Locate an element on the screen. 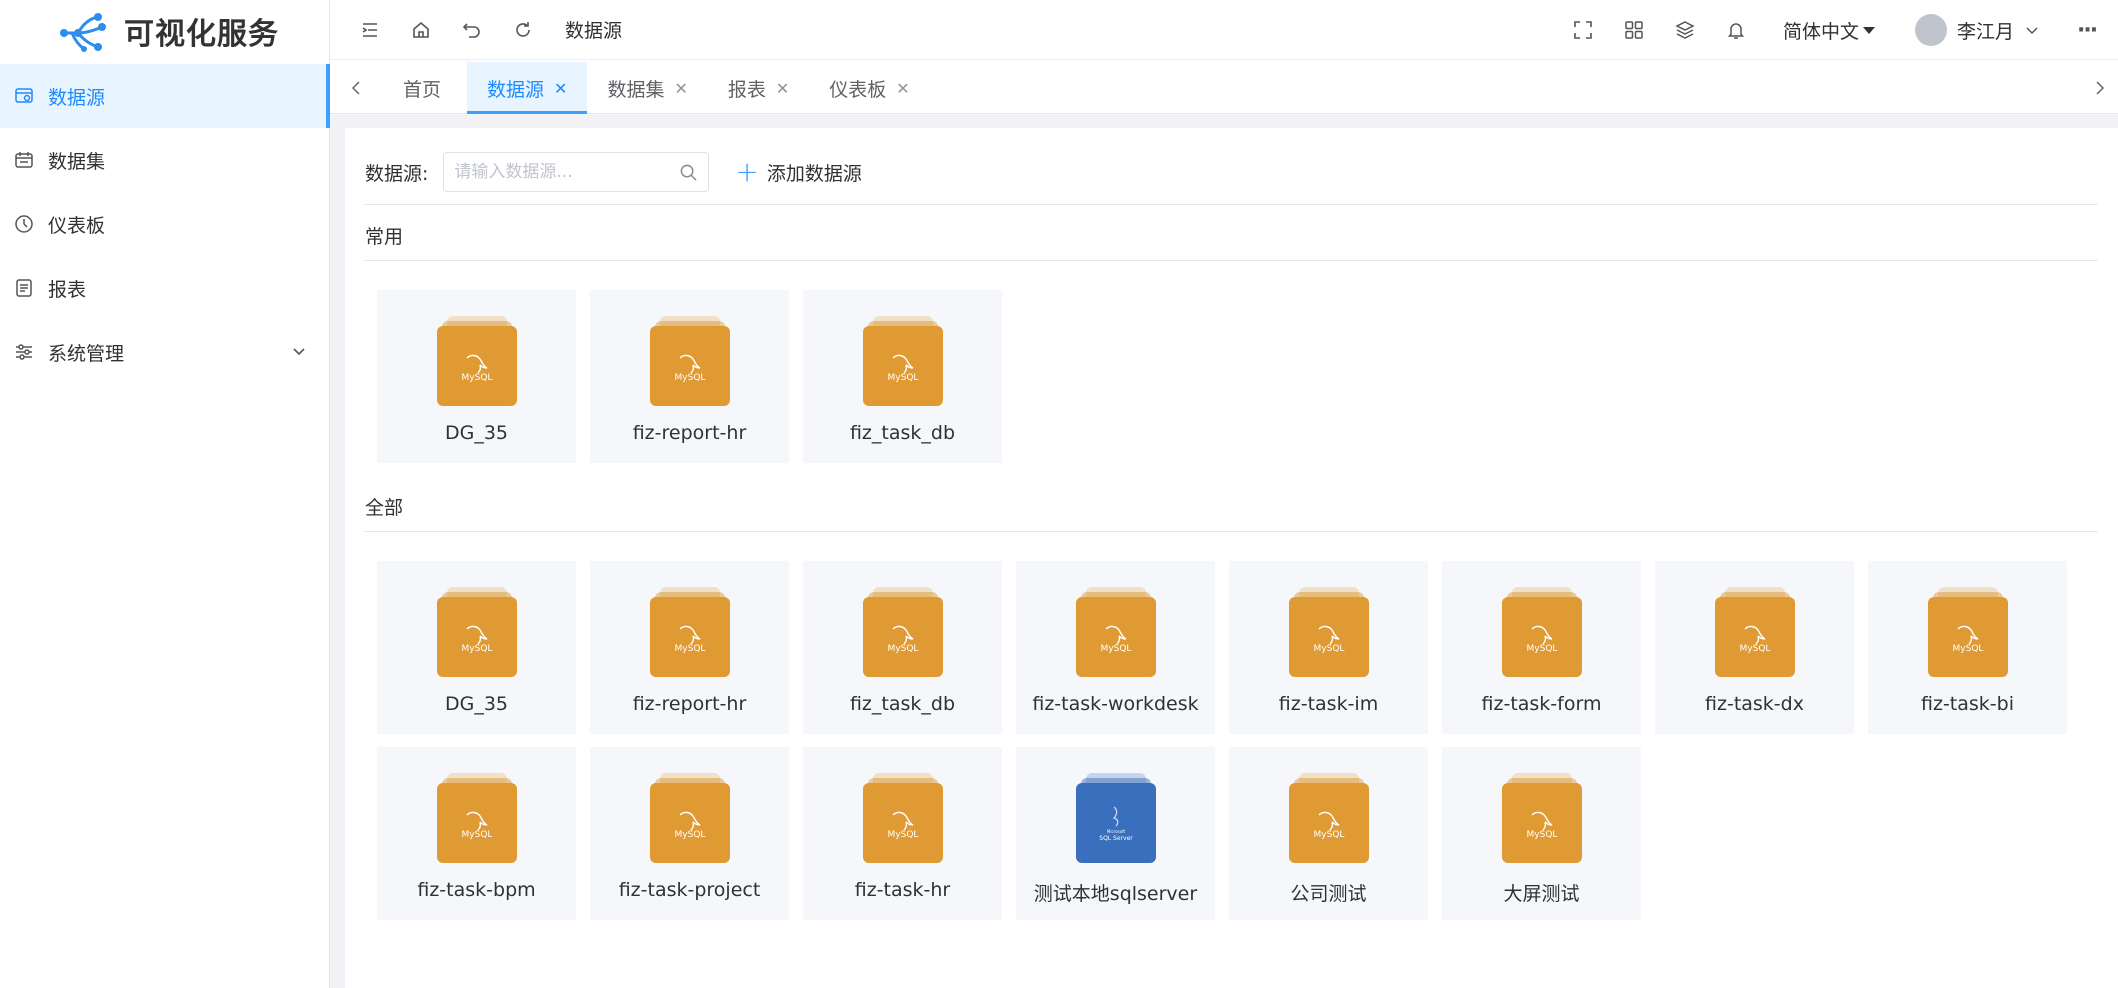 This screenshot has height=988, width=2118. document-icon is located at coordinates (24, 288).